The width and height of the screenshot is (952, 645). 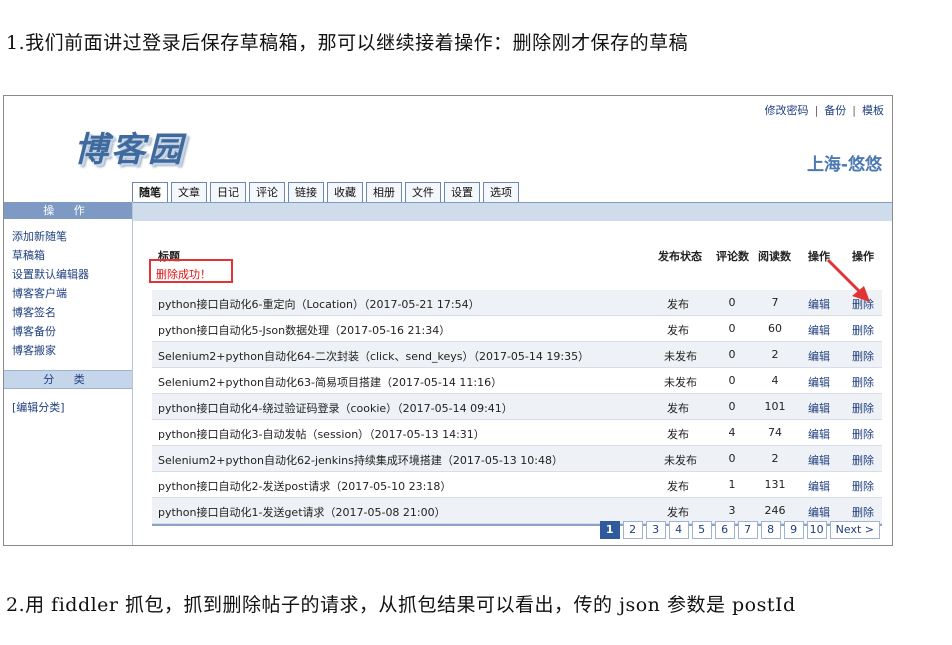 I want to click on tab-comments: 评论, so click(x=267, y=192).